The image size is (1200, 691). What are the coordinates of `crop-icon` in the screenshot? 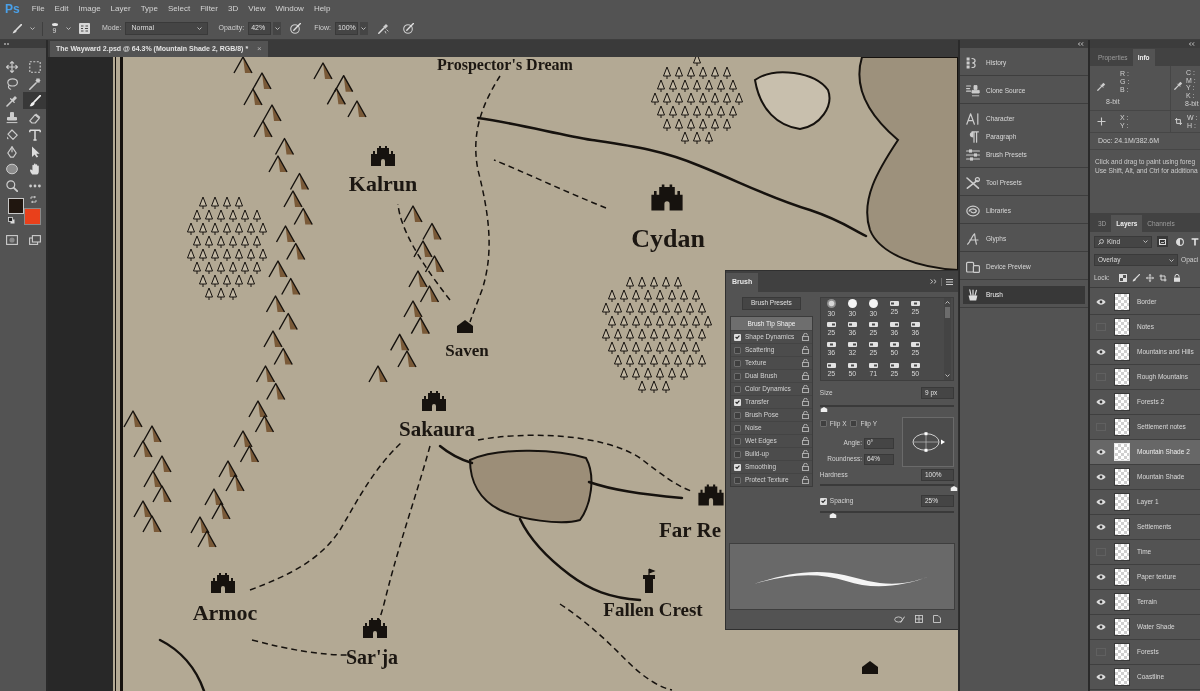 It's located at (1162, 278).